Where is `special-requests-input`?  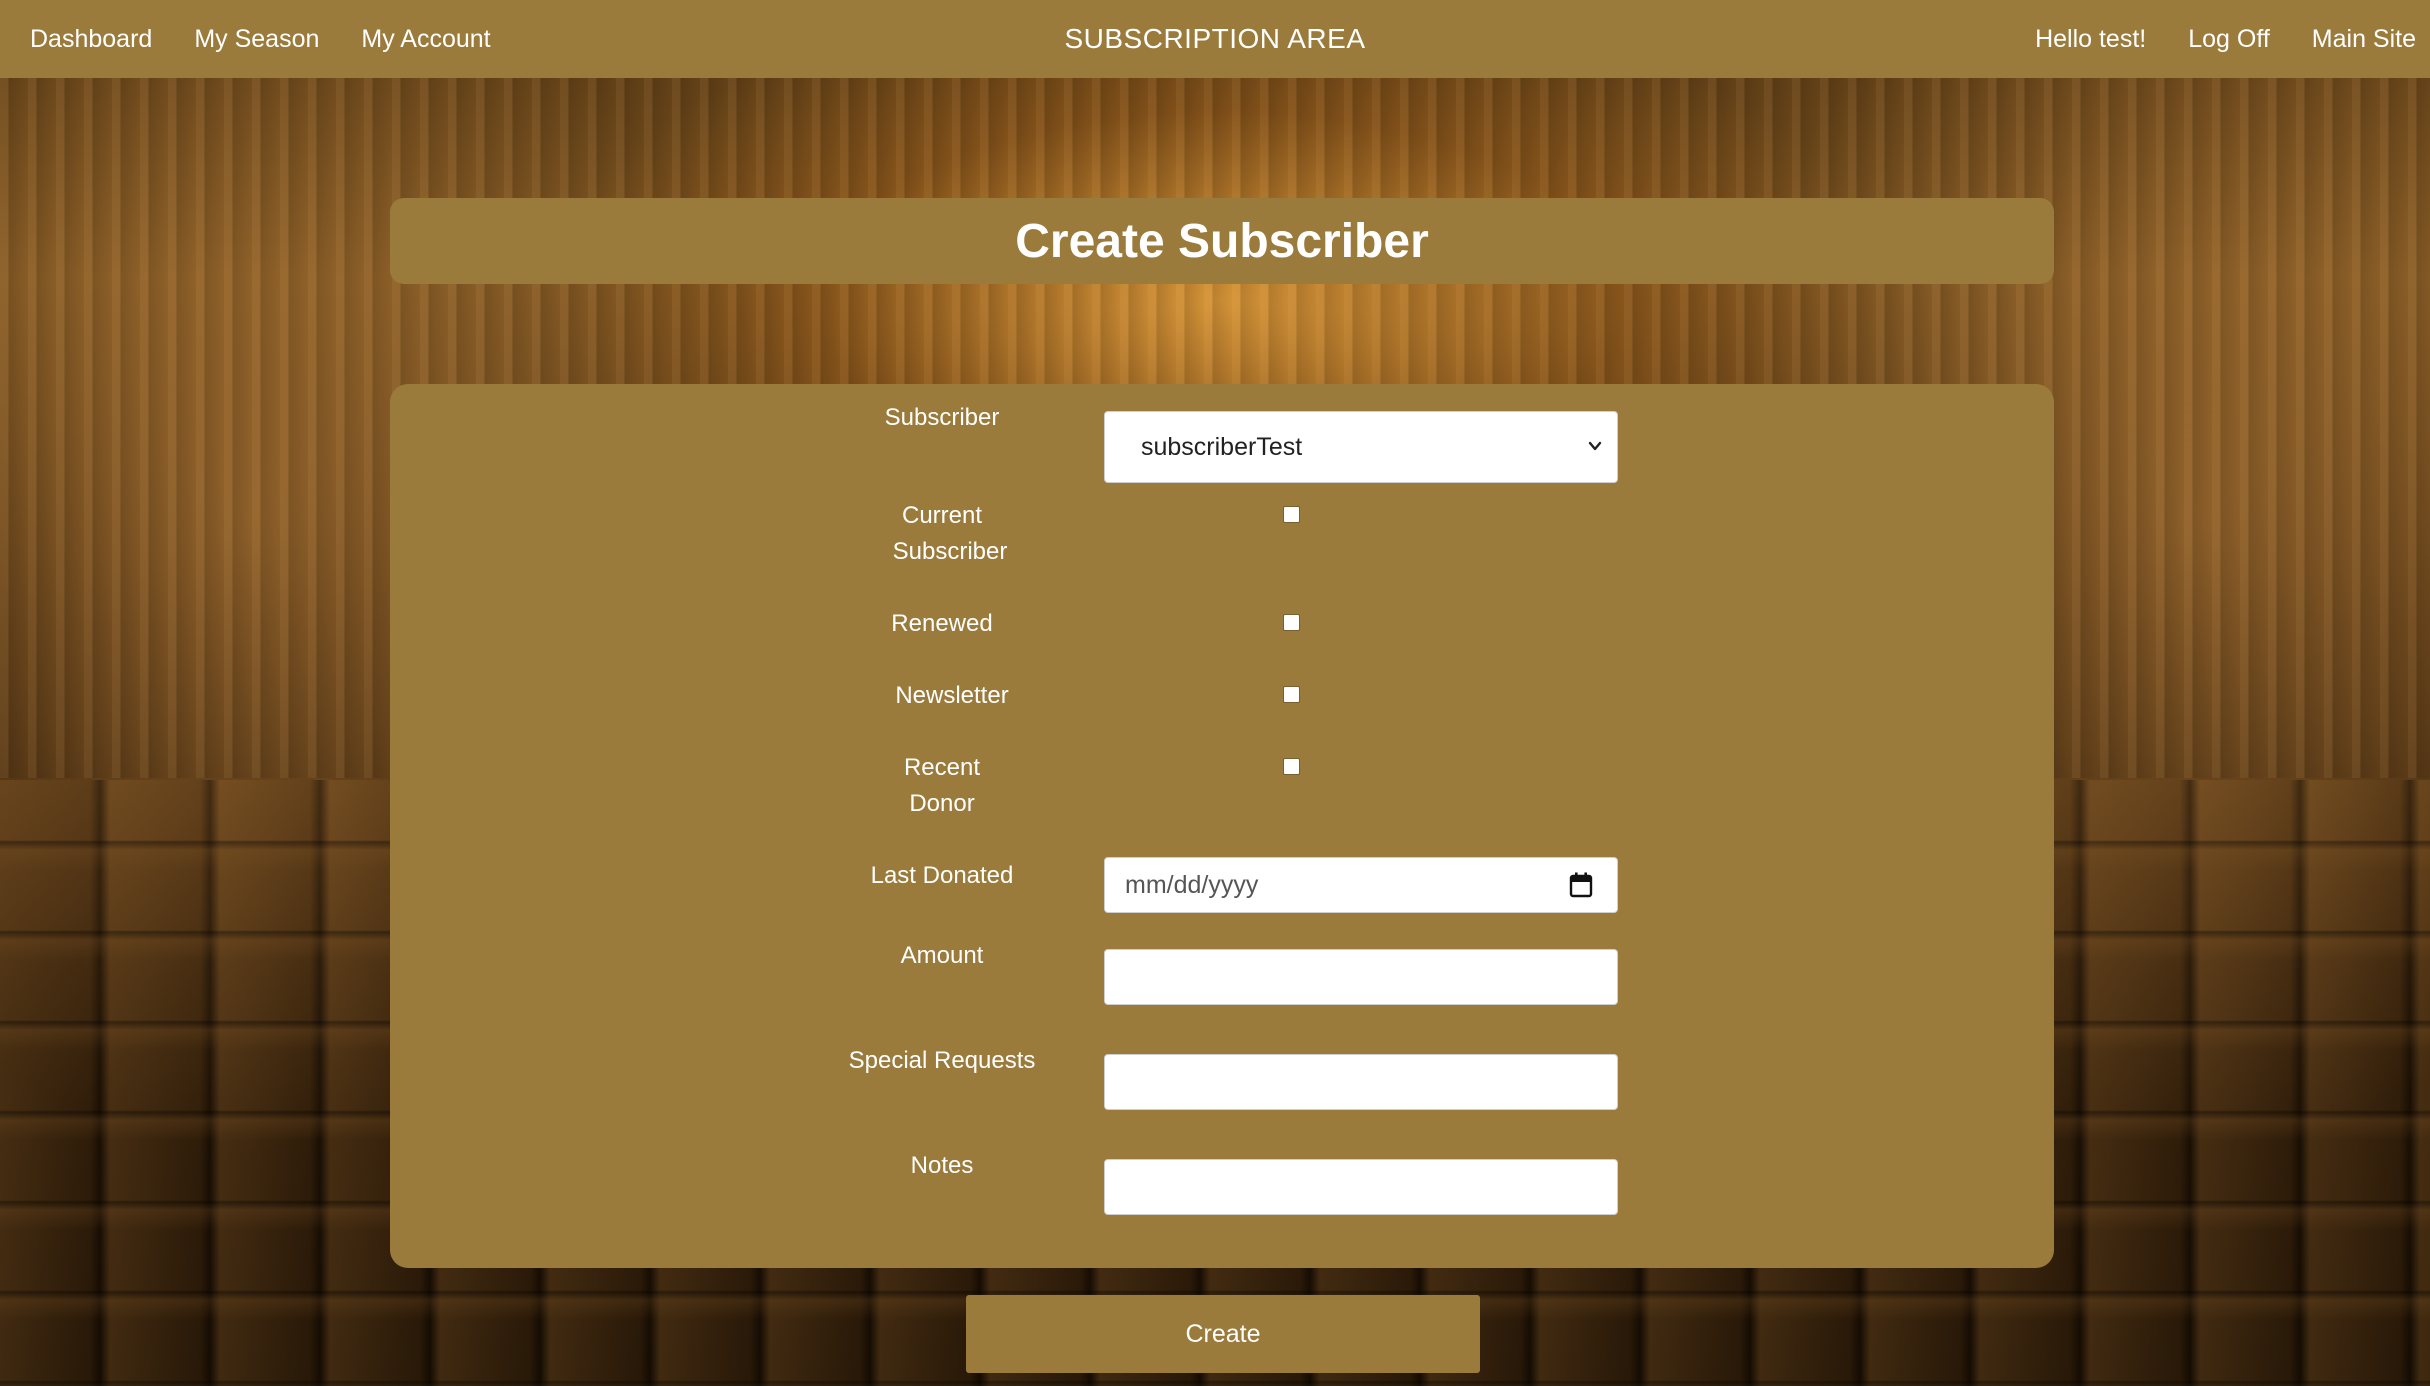
special-requests-input is located at coordinates (1361, 1082).